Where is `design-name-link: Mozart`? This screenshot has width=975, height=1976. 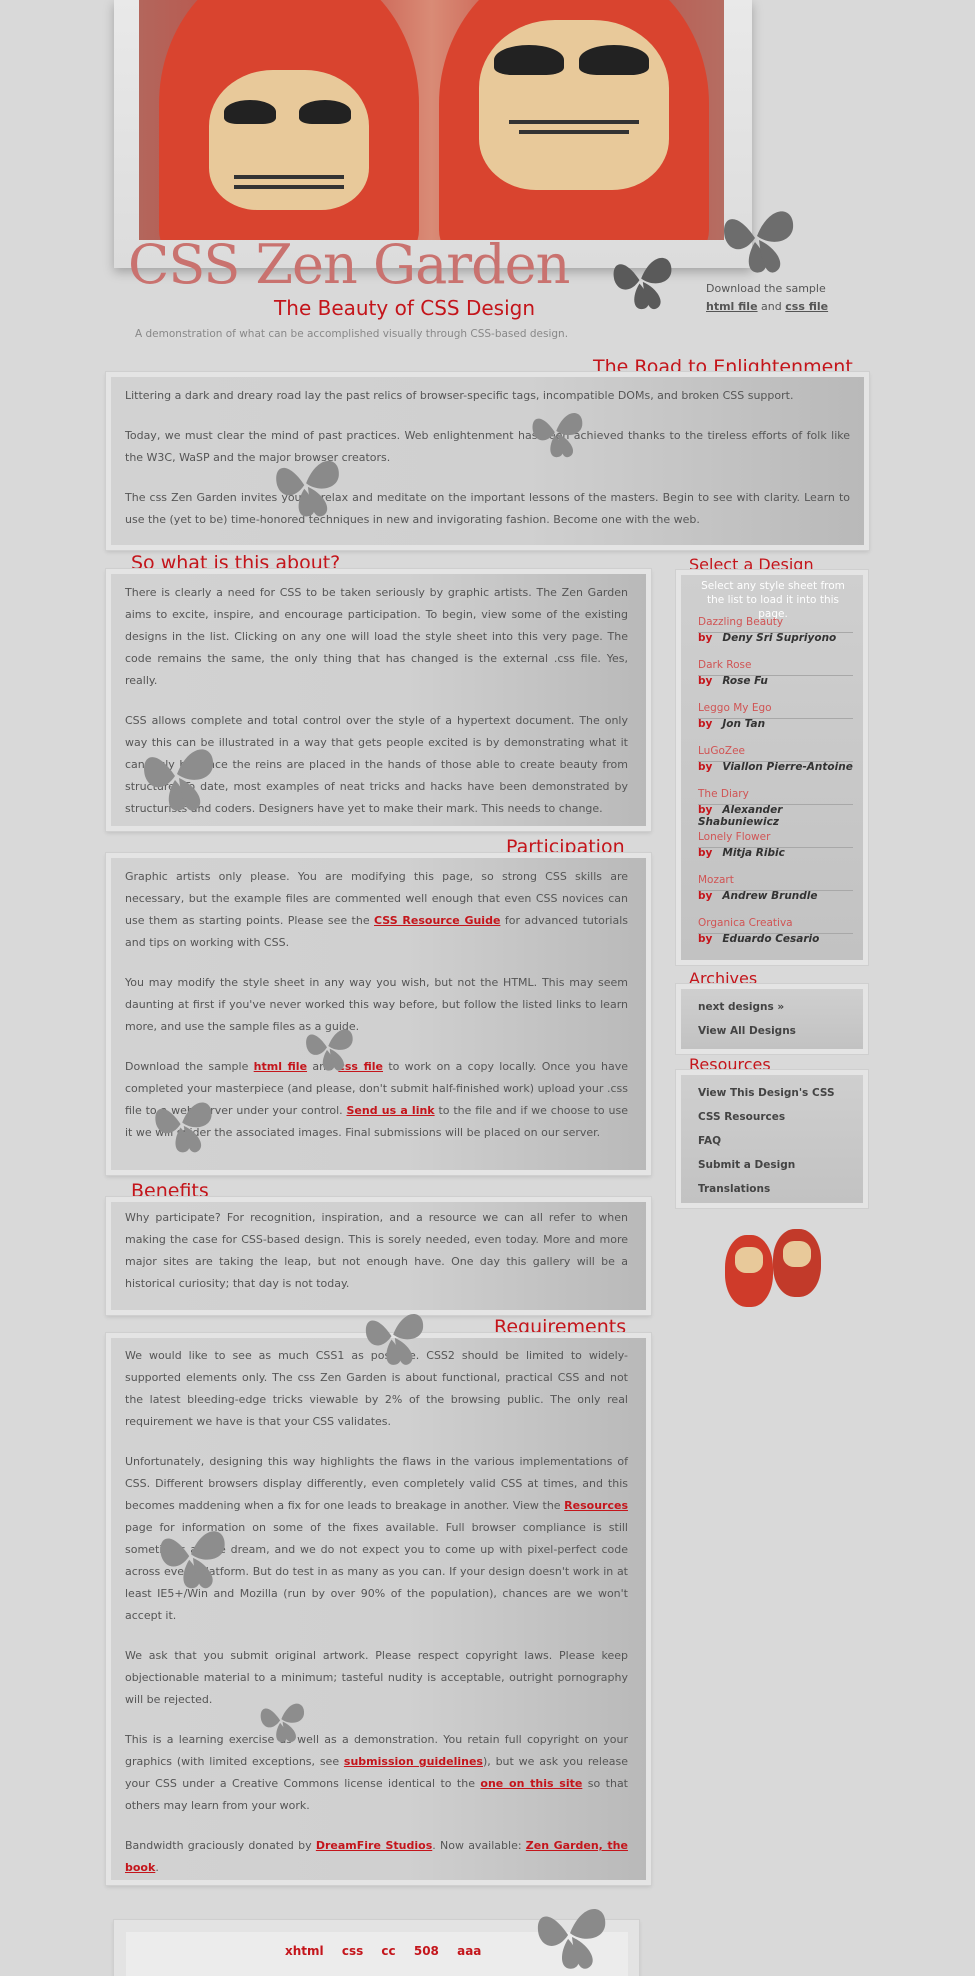
design-name-link: Mozart is located at coordinates (775, 880).